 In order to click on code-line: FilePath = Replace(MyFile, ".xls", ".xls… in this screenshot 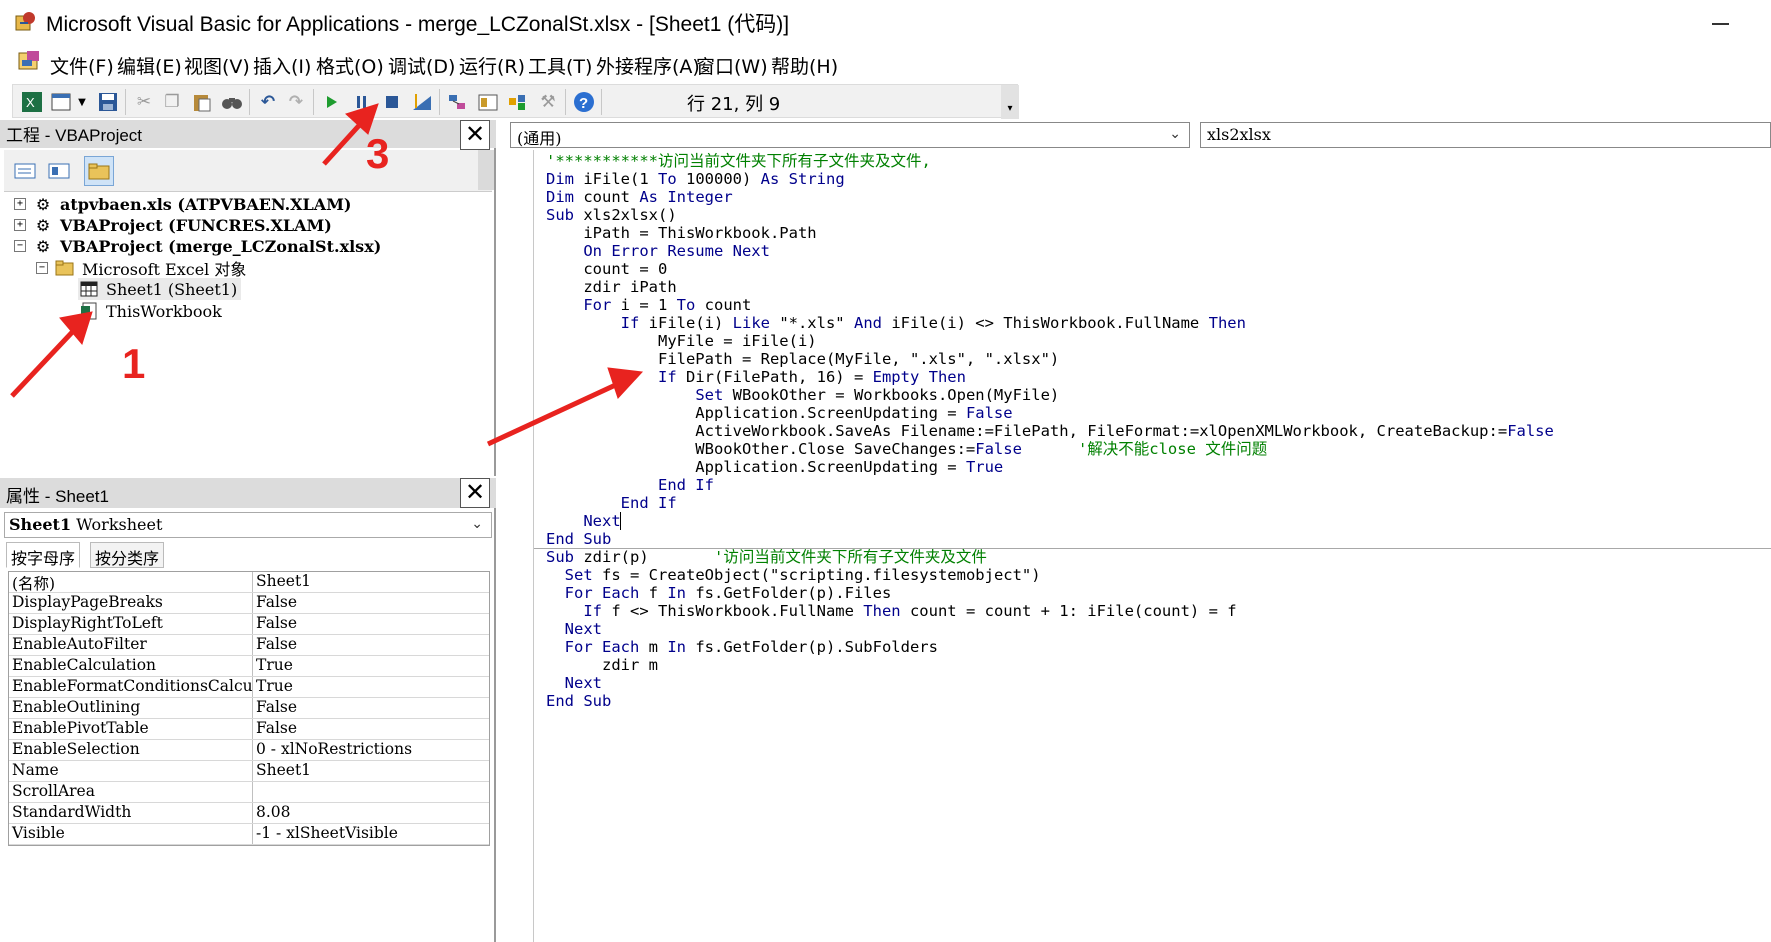, I will do `click(1158, 359)`.